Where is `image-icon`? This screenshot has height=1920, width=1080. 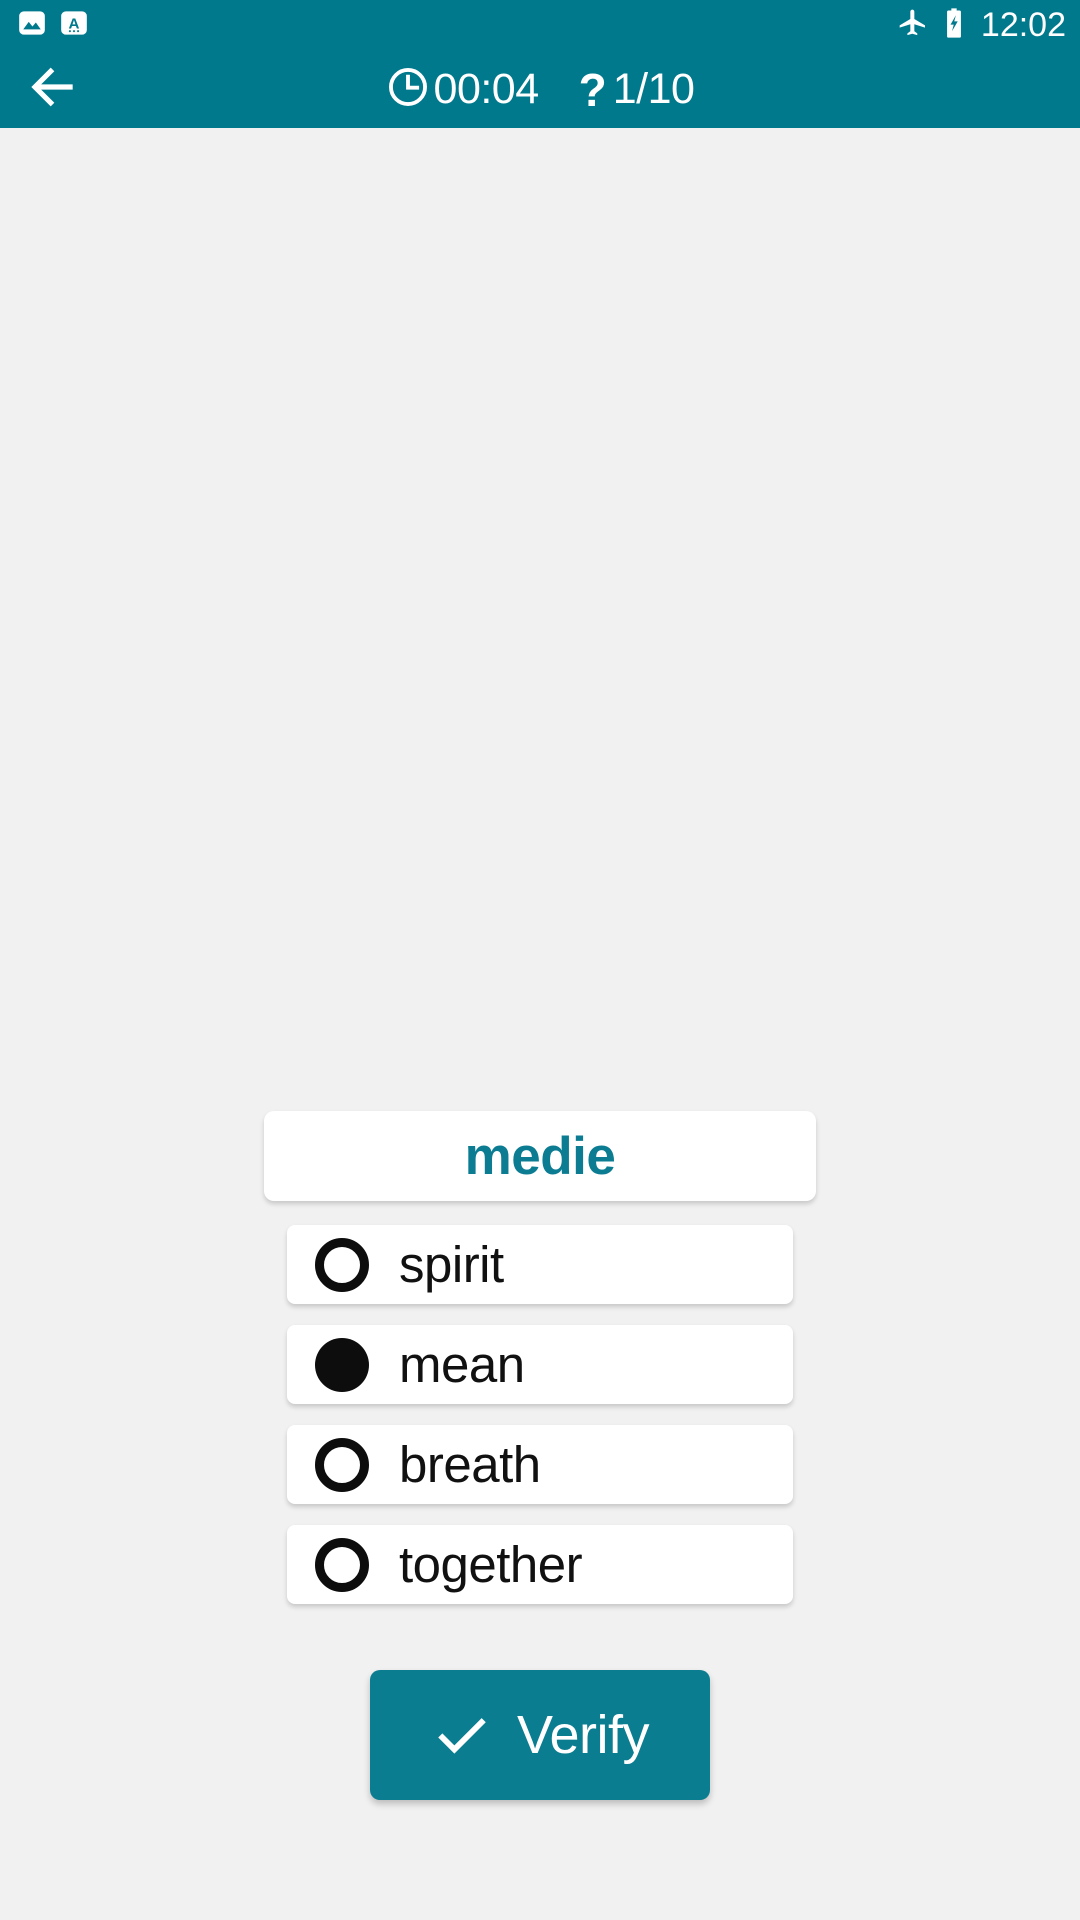
image-icon is located at coordinates (32, 25).